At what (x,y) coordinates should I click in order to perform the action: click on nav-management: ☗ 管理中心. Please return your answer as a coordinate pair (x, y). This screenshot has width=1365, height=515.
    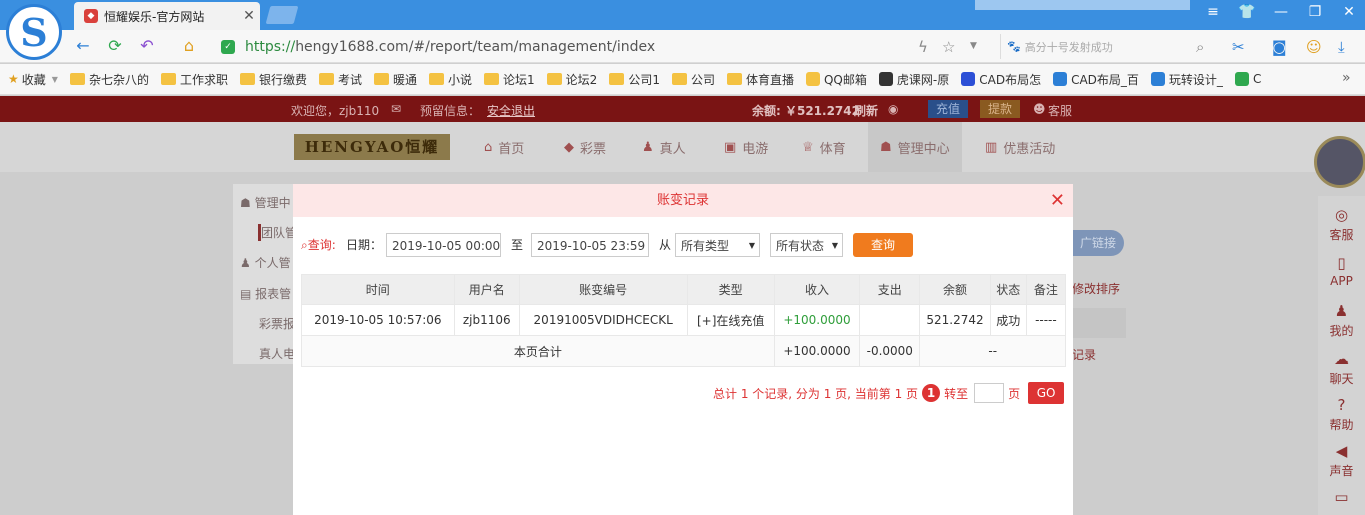
    Looking at the image, I should click on (915, 147).